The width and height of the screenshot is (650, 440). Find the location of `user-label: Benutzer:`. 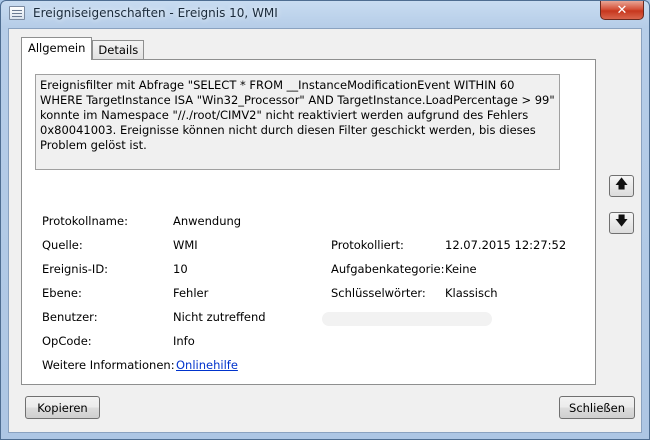

user-label: Benutzer: is located at coordinates (70, 317).